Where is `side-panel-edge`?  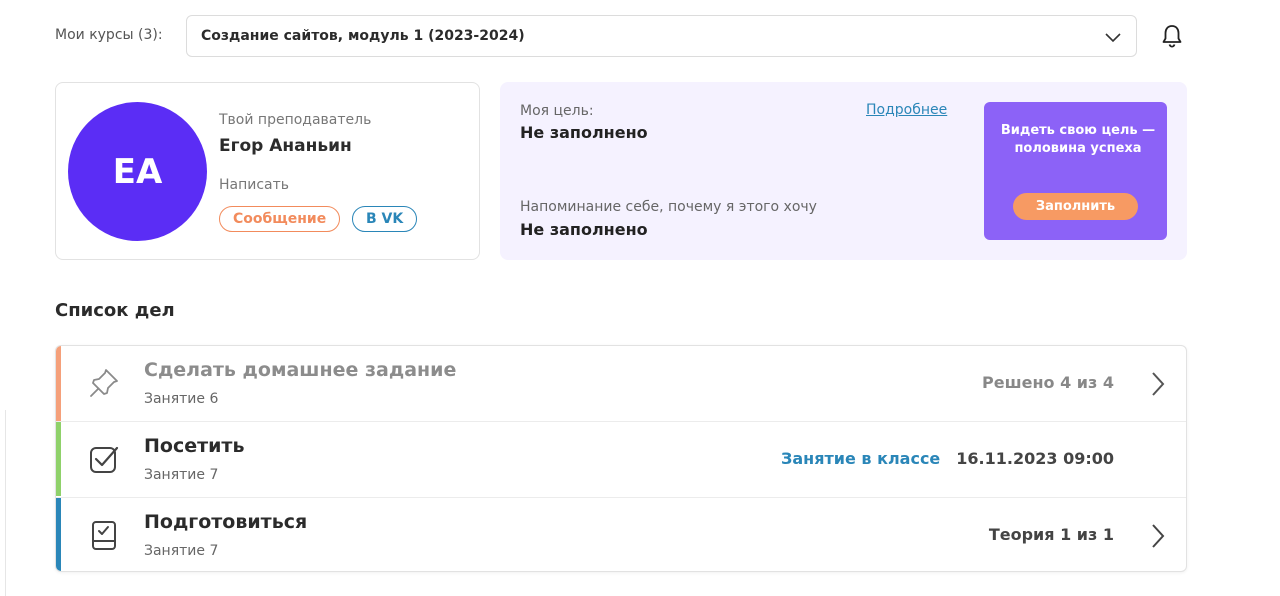
side-panel-edge is located at coordinates (3, 503).